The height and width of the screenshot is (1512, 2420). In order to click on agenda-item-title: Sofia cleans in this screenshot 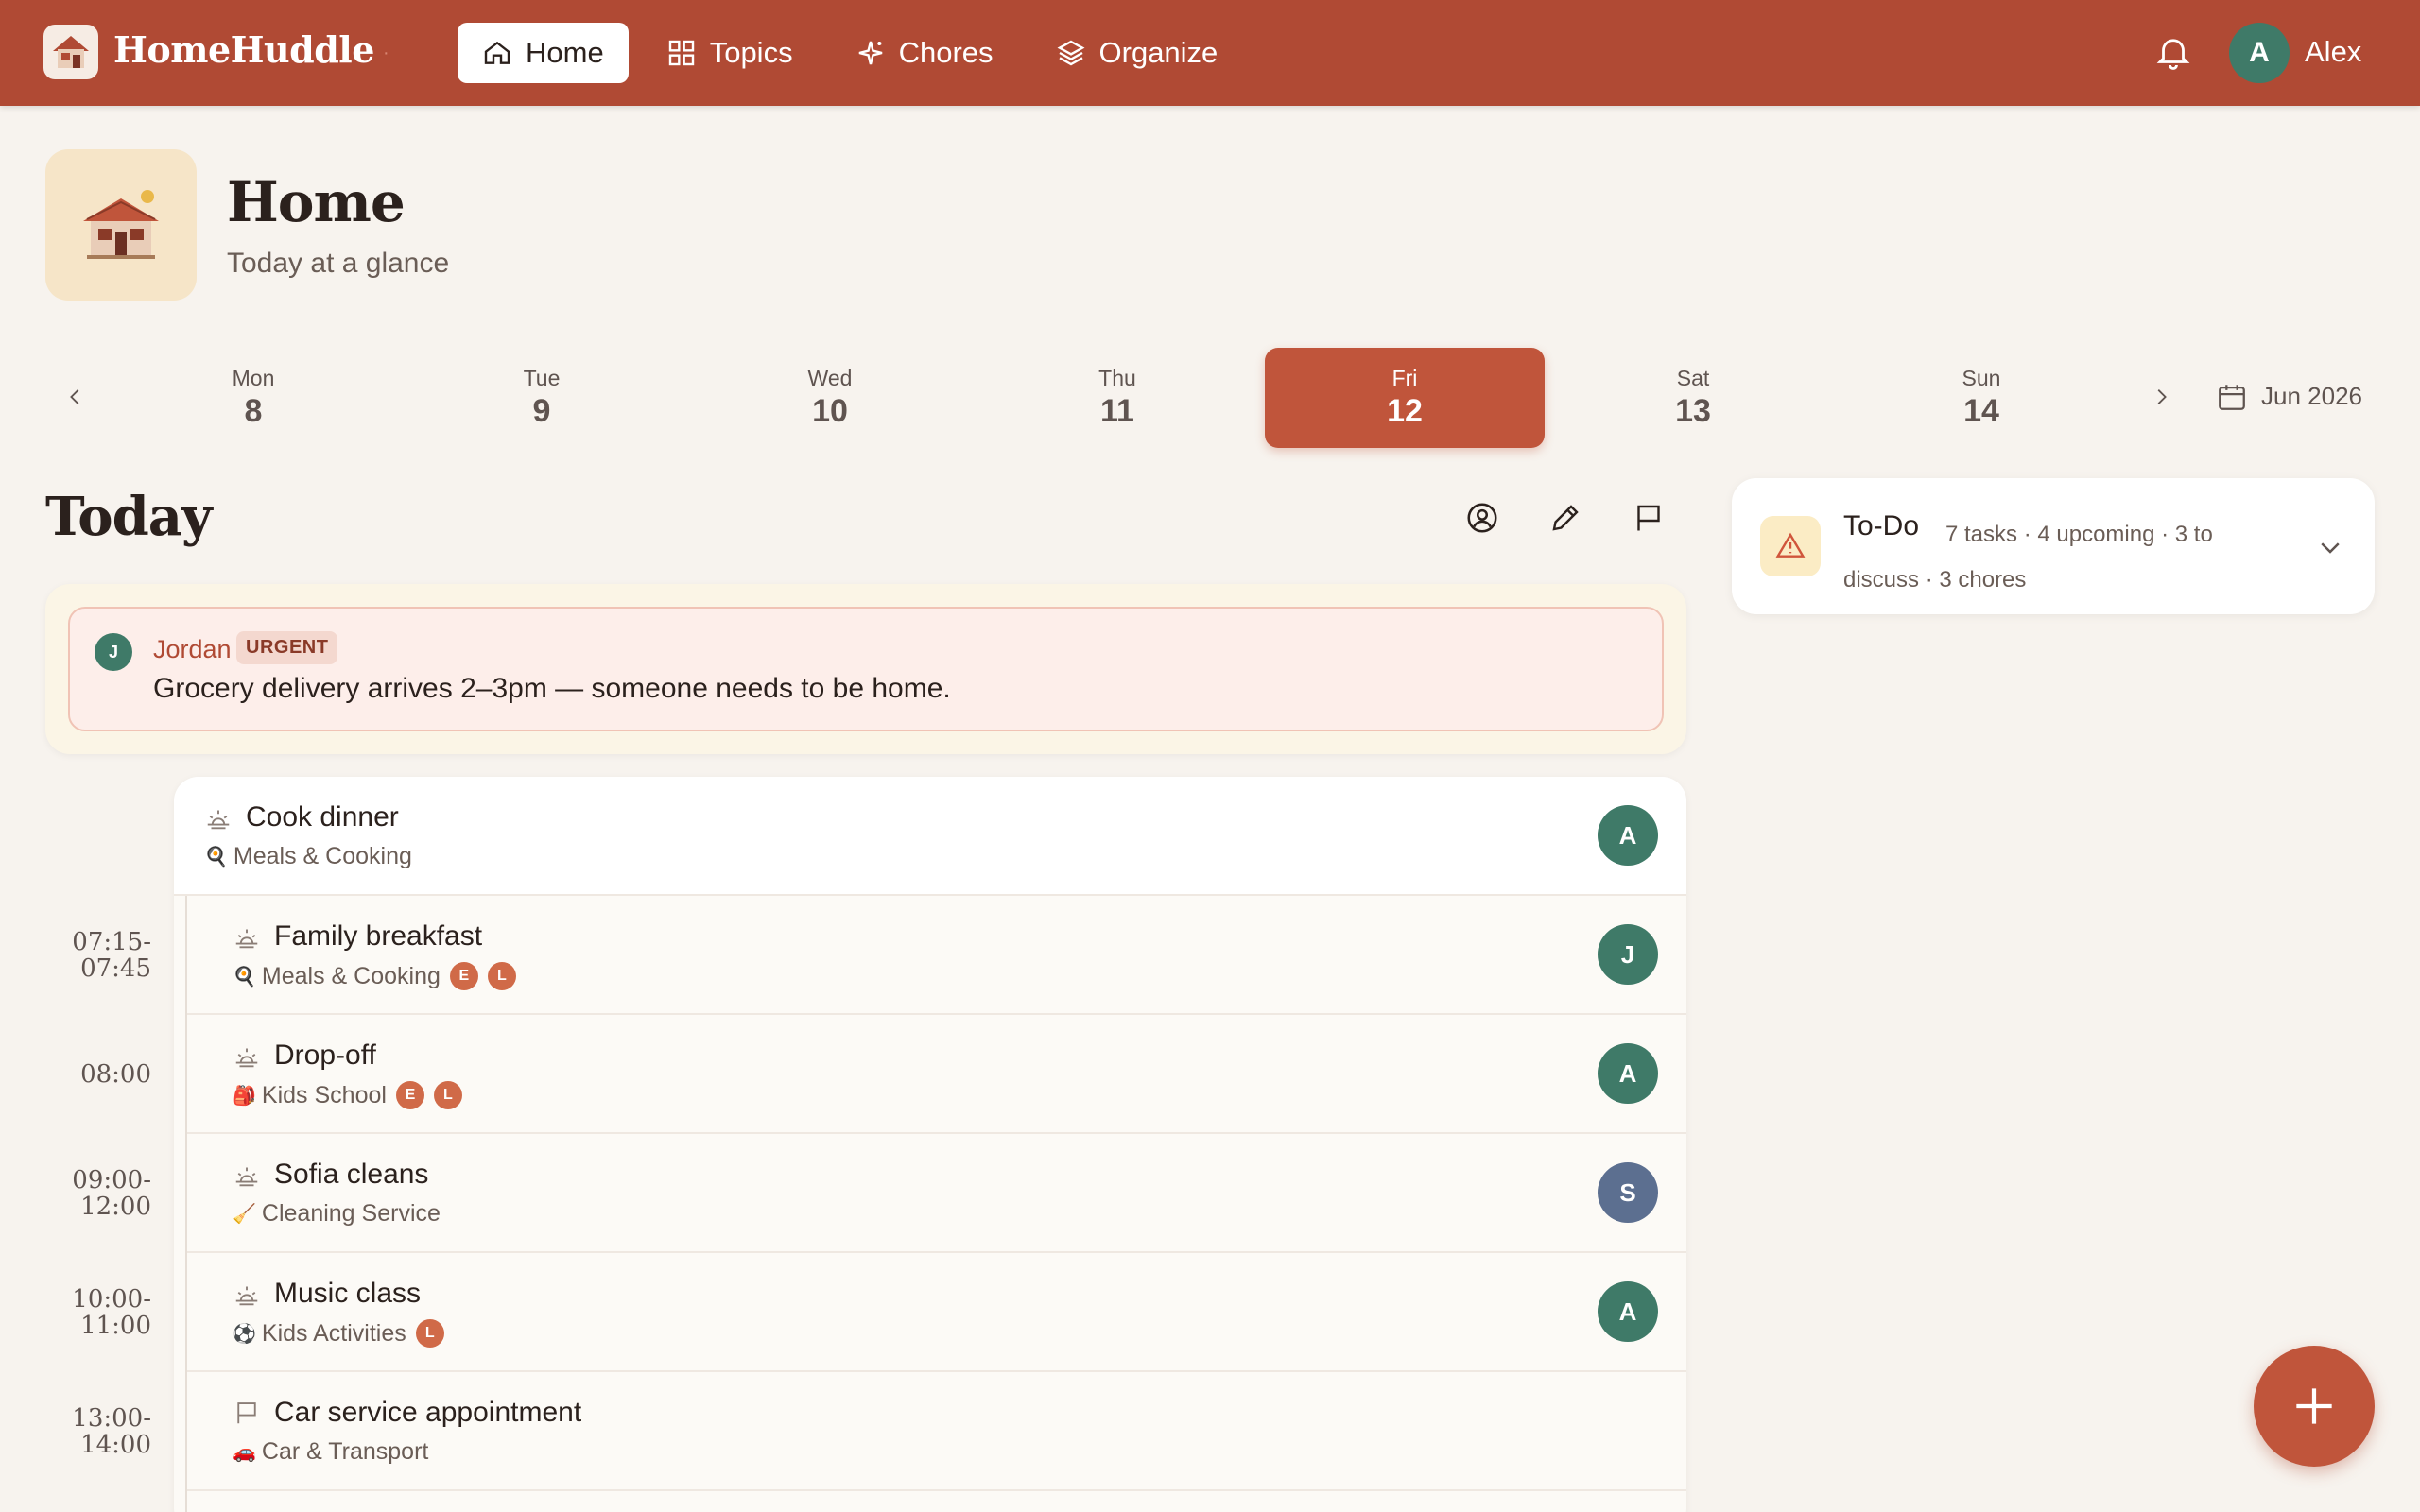, I will do `click(351, 1174)`.